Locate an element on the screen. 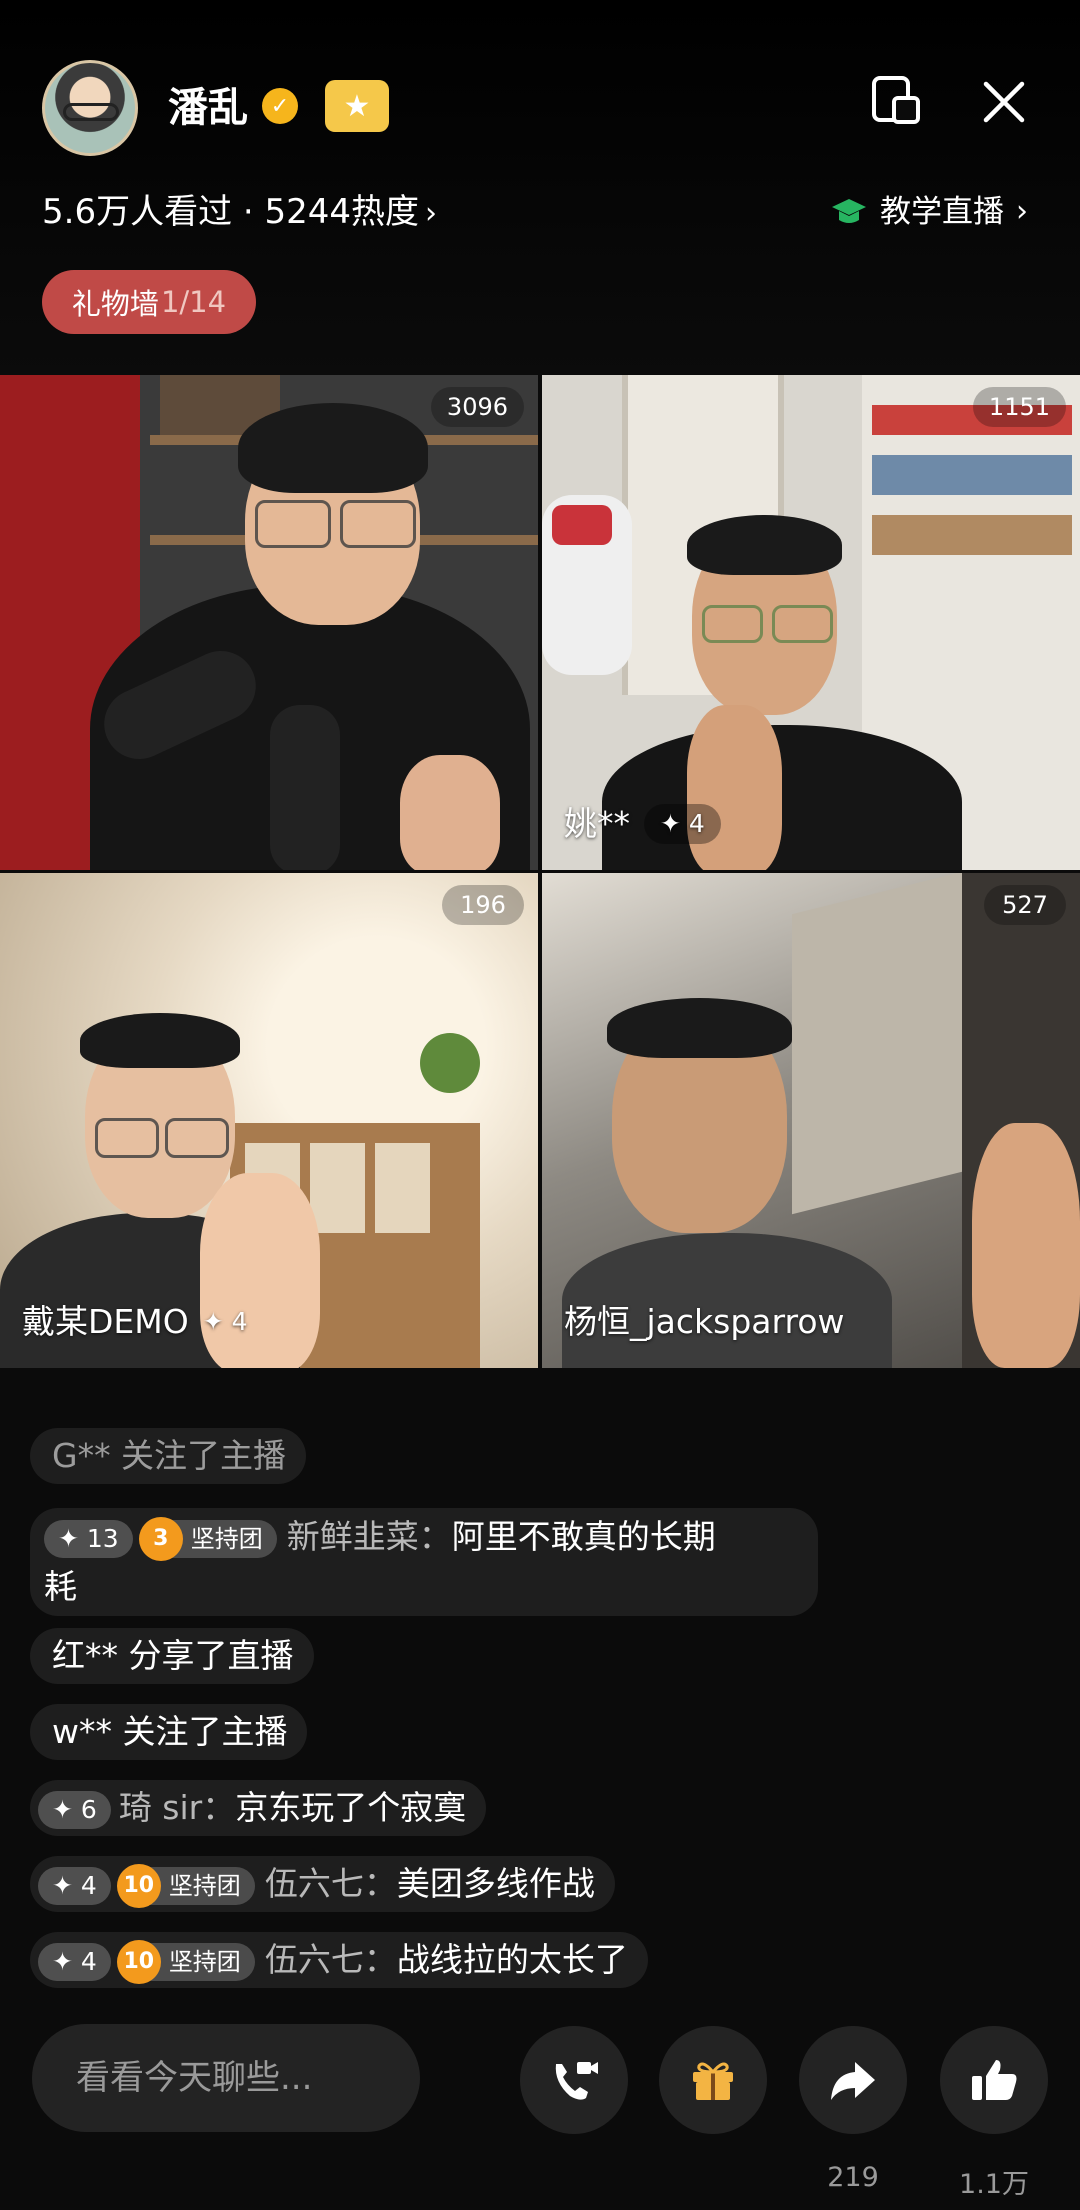  host-avatar is located at coordinates (90, 108).